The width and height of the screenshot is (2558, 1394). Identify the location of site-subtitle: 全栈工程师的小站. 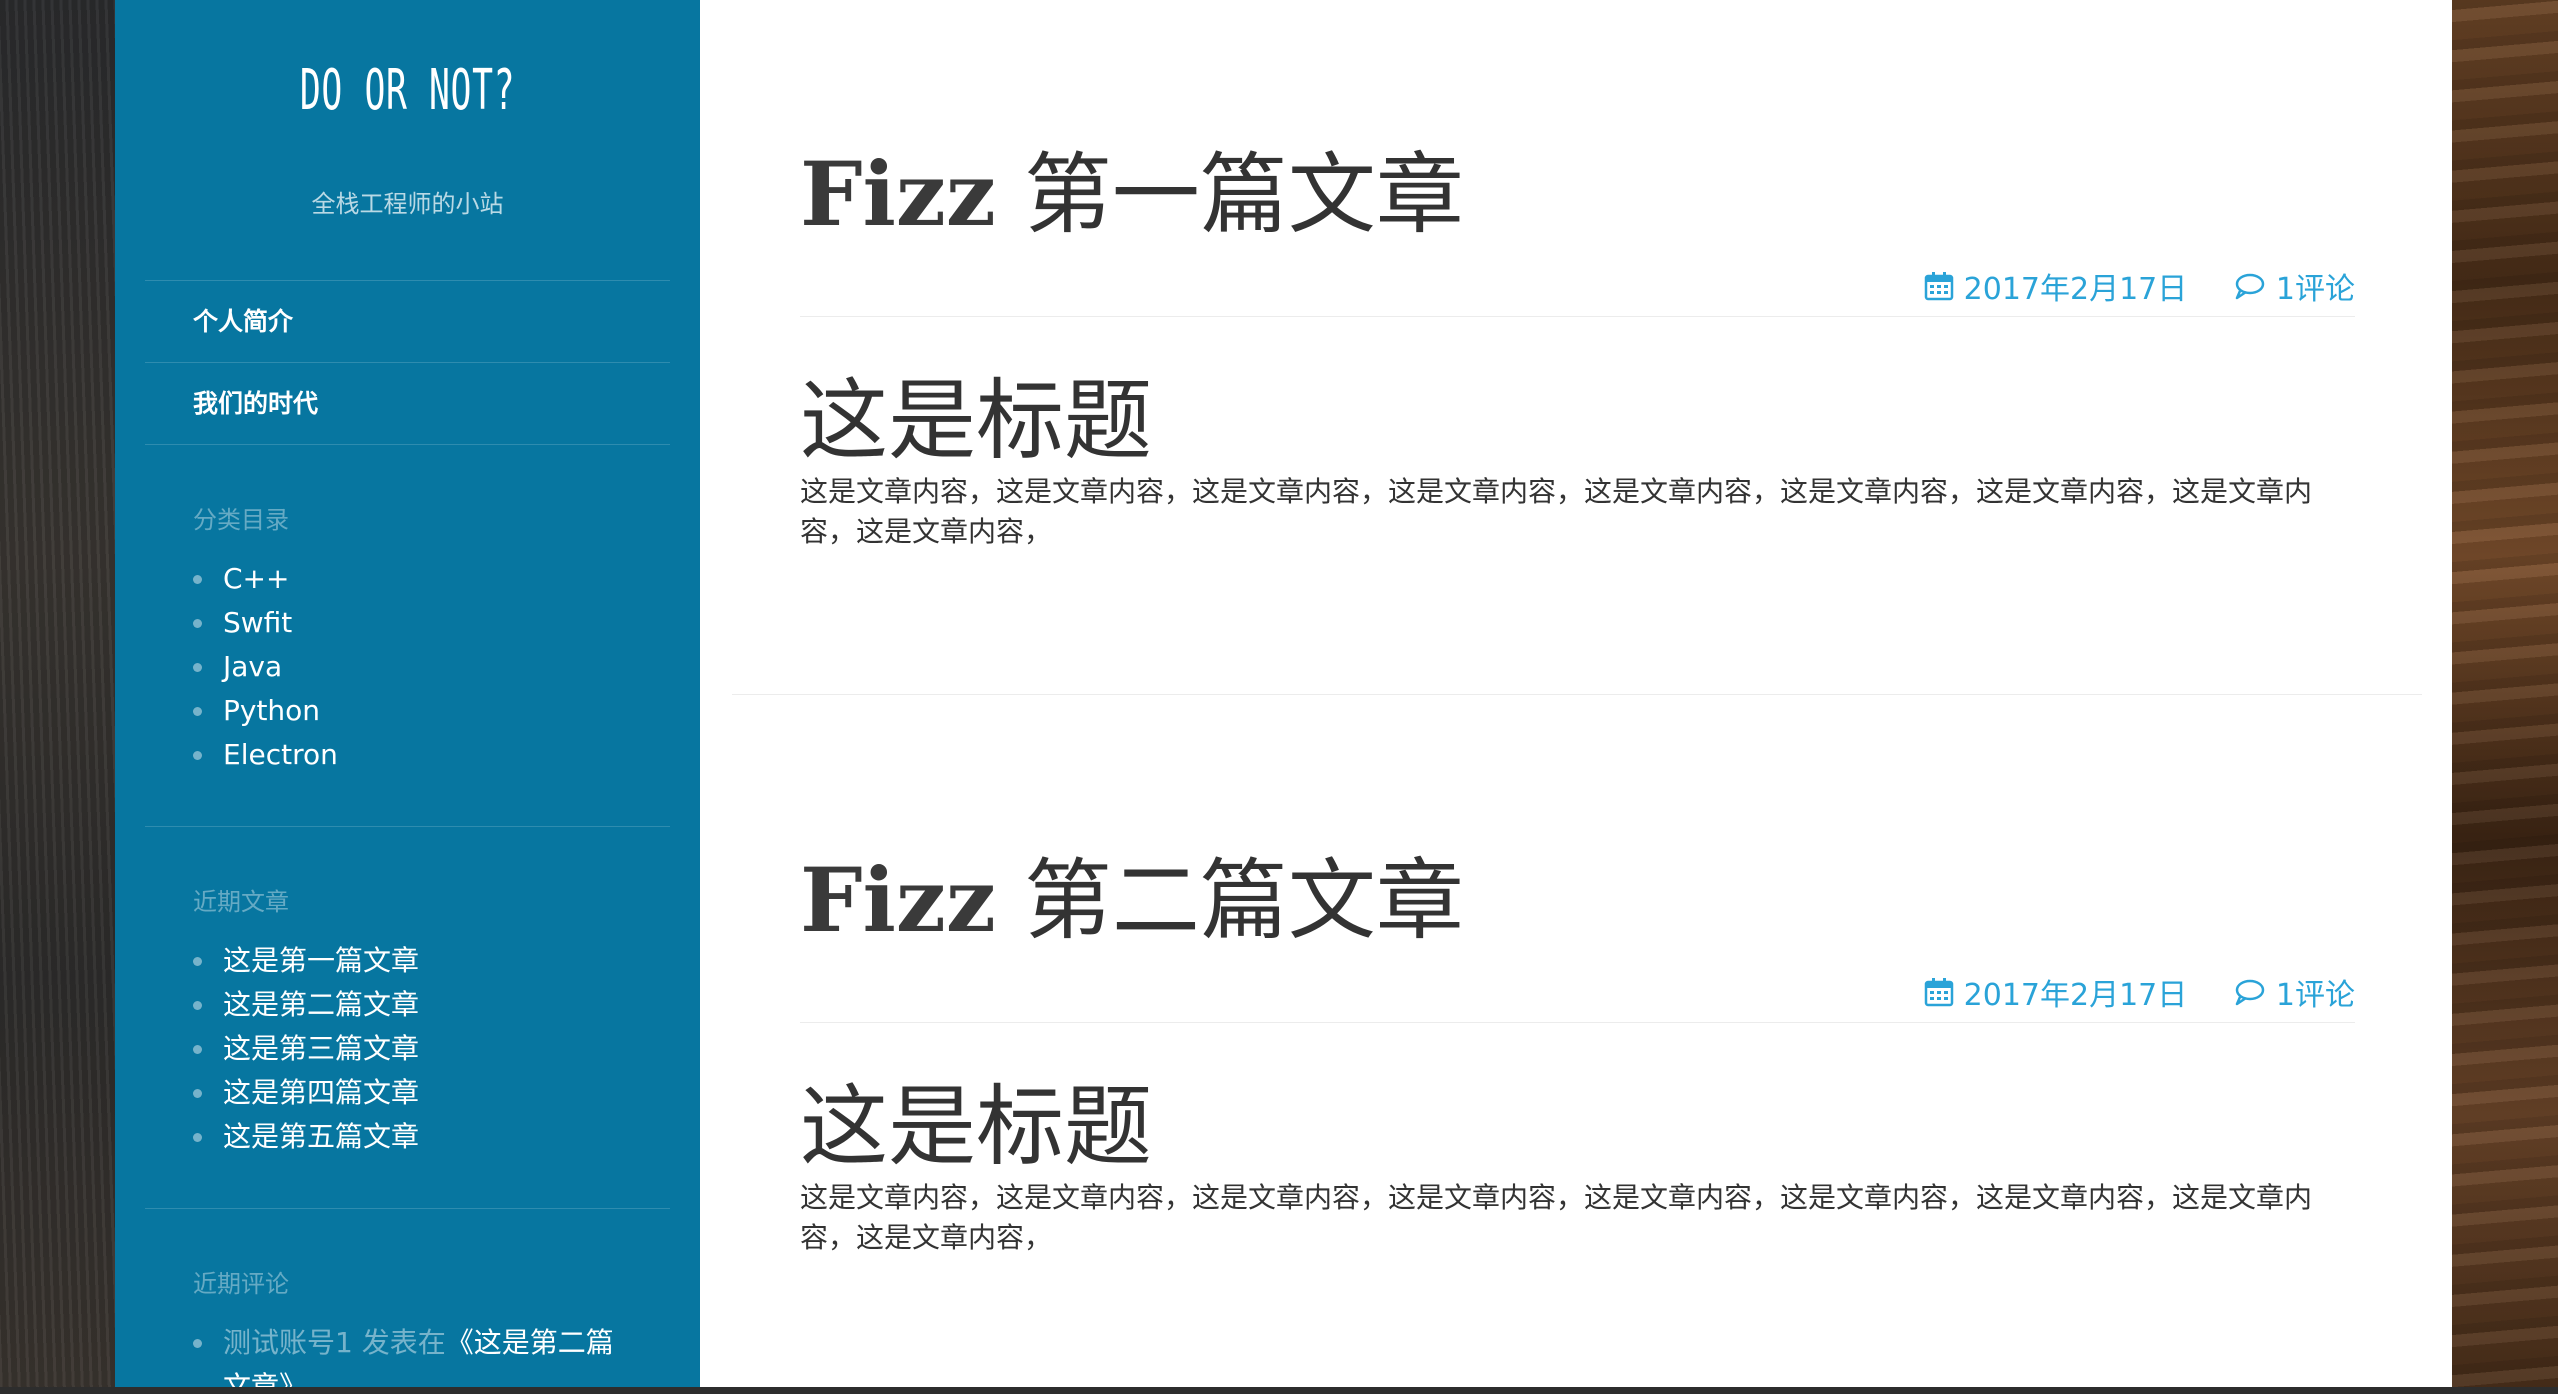
(407, 204).